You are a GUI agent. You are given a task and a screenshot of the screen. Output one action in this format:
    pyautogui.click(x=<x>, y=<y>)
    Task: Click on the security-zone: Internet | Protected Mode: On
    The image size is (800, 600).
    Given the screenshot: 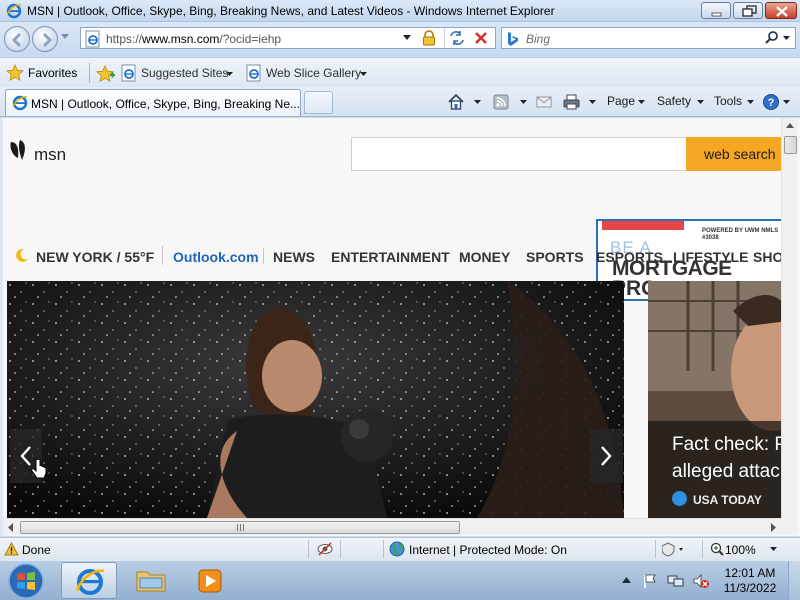 What is the action you would take?
    pyautogui.click(x=488, y=550)
    